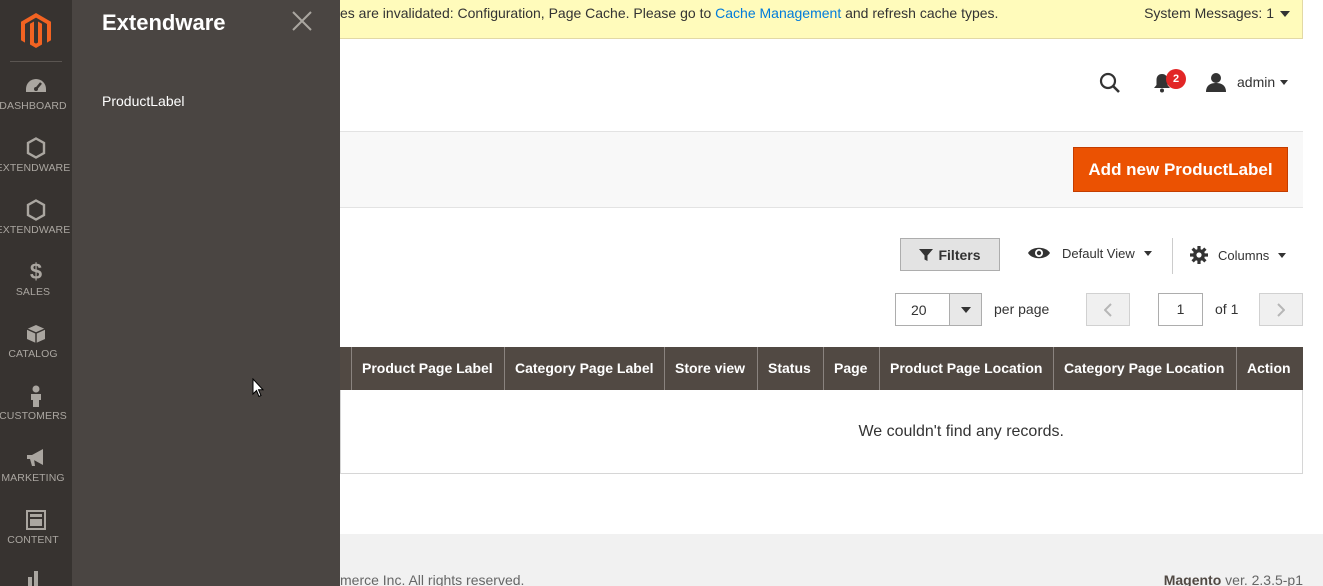 This screenshot has height=586, width=1323. I want to click on flyout-title: Extendware, so click(164, 22).